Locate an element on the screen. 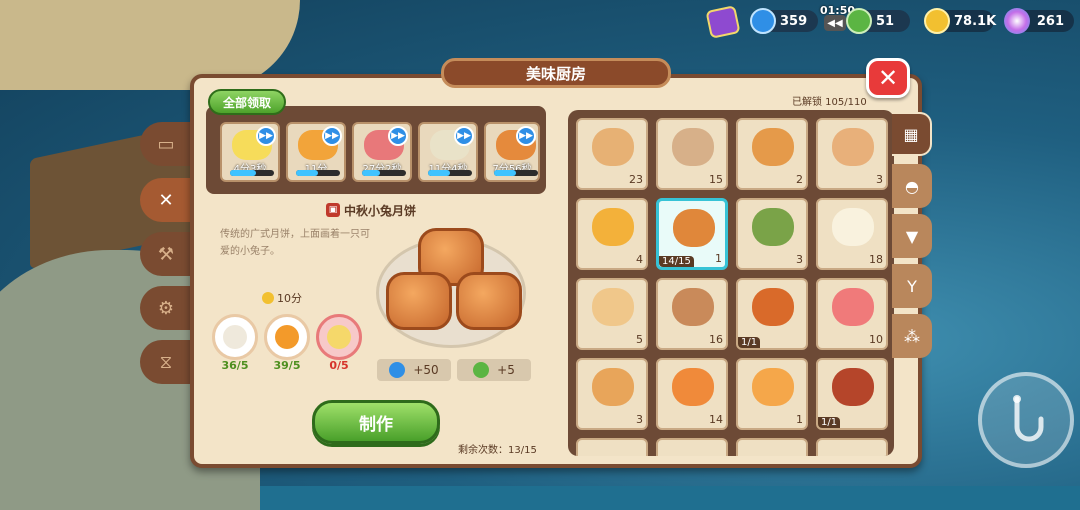 The height and width of the screenshot is (510, 1080). dish-cell: 2 is located at coordinates (772, 154).